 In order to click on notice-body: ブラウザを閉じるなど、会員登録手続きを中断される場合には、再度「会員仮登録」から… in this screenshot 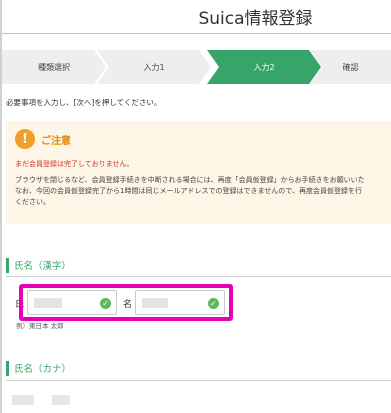, I will do `click(203, 191)`.